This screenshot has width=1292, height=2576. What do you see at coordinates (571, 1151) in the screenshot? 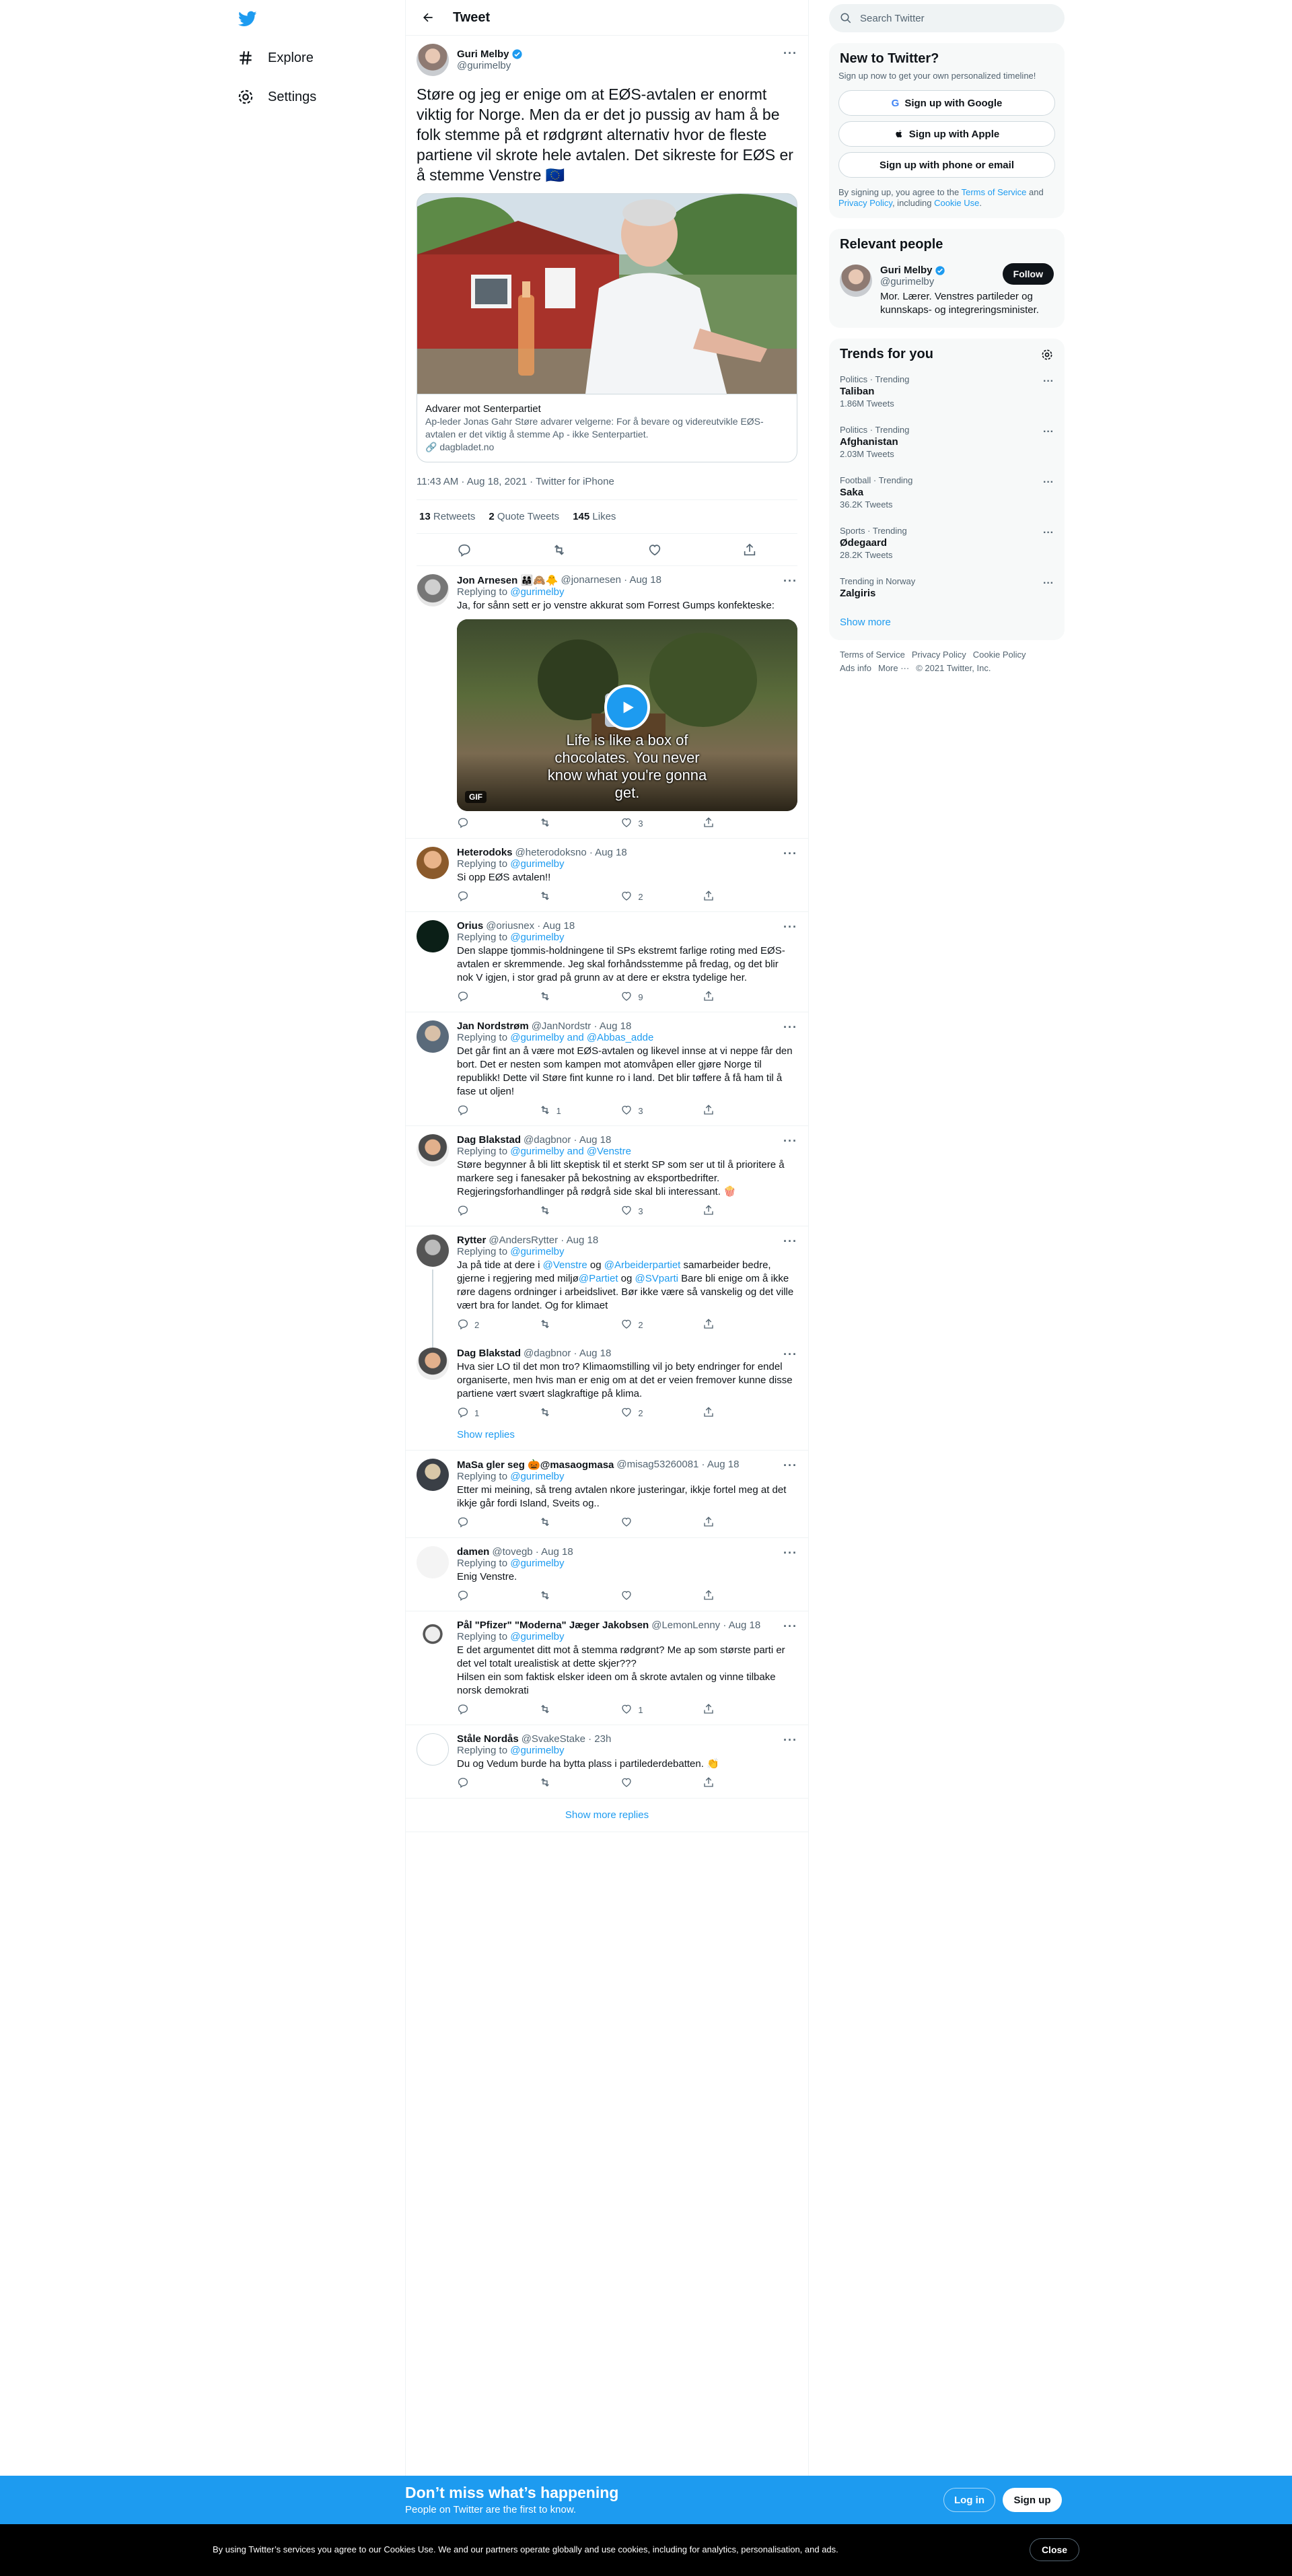
I see `replying-to-link: @gurimelby and @Venstre` at bounding box center [571, 1151].